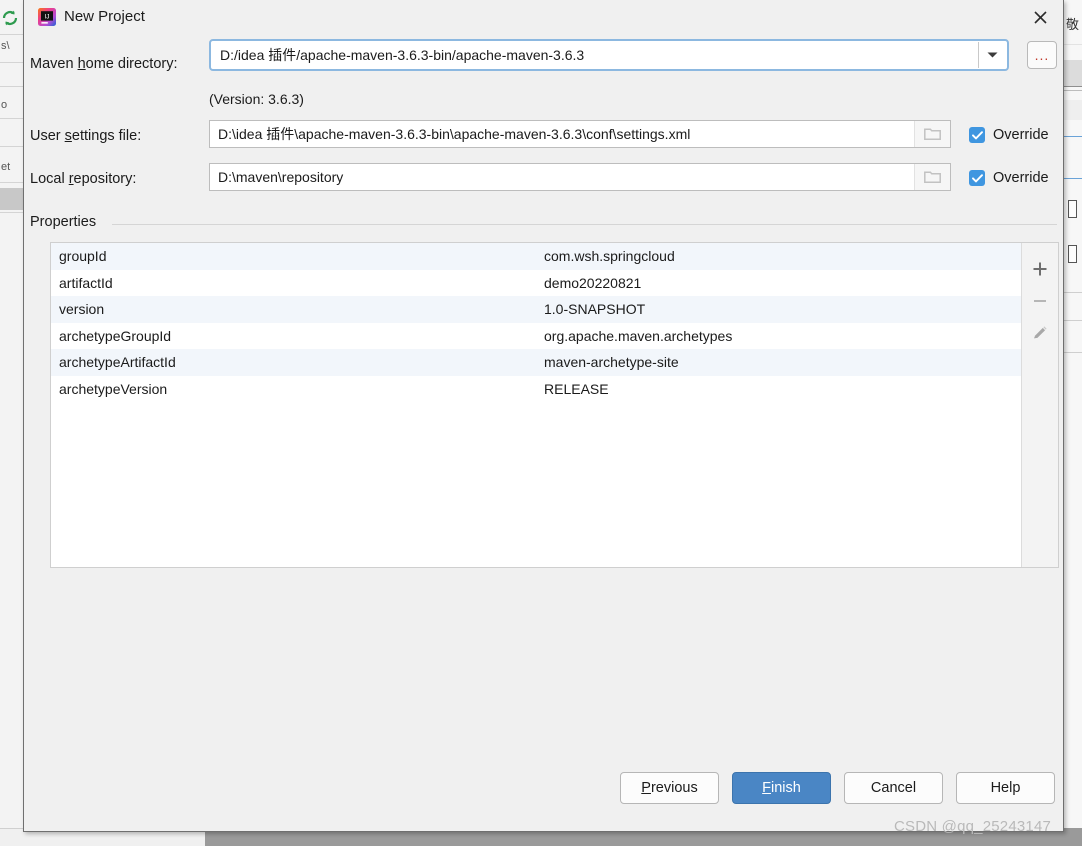 The width and height of the screenshot is (1082, 846). What do you see at coordinates (1073, 25) in the screenshot?
I see `bg-right-cjk-text: 敬` at bounding box center [1073, 25].